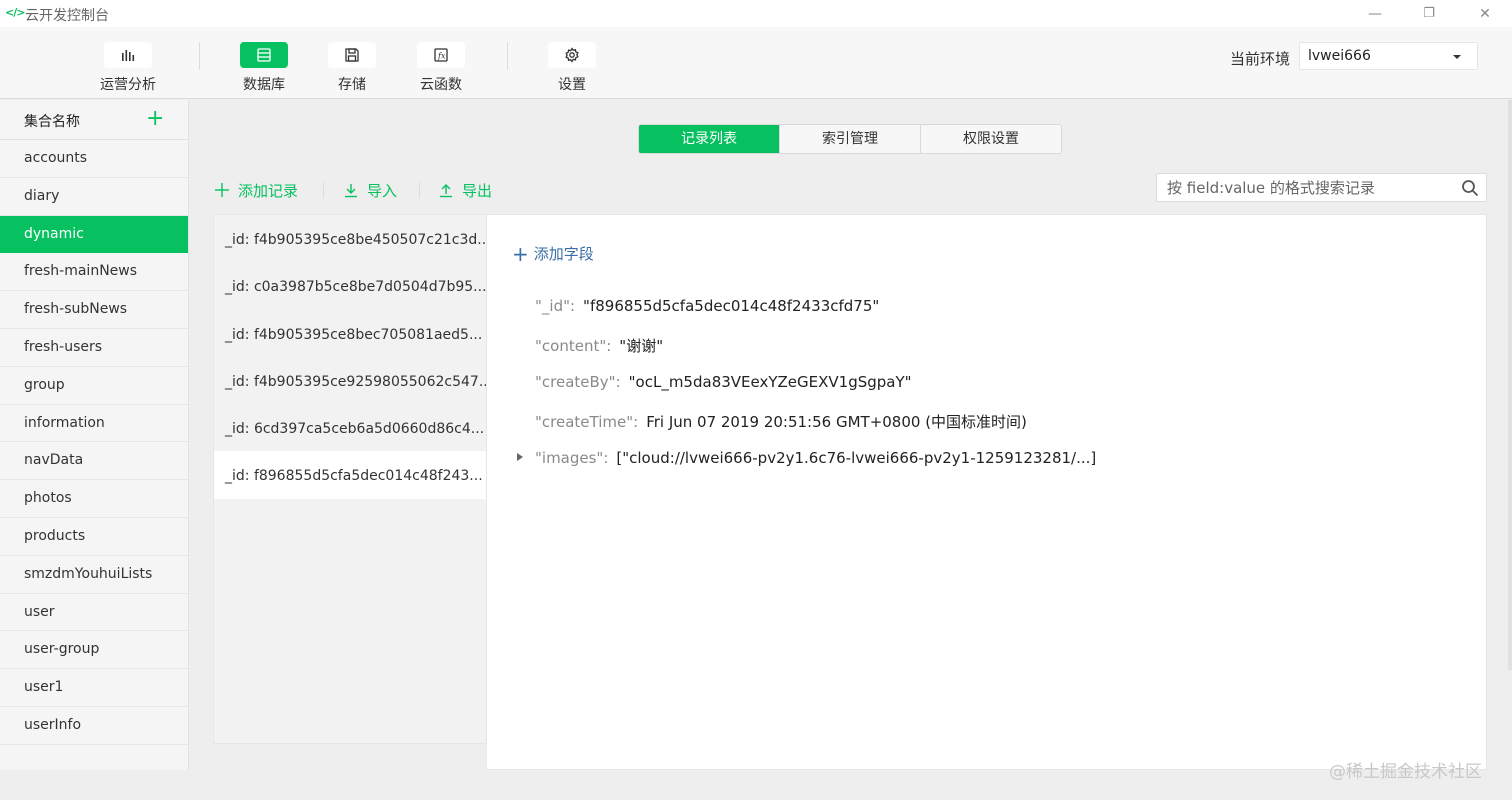 Image resolution: width=1512 pixels, height=800 pixels. I want to click on sidebar-item-photos: photos, so click(94, 499).